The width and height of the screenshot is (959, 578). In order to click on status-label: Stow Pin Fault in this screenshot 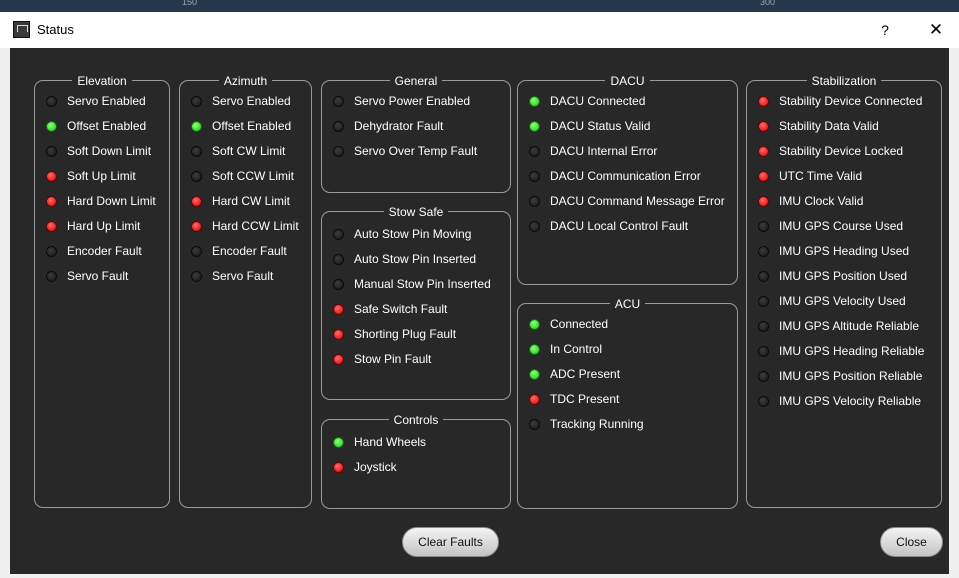, I will do `click(393, 359)`.